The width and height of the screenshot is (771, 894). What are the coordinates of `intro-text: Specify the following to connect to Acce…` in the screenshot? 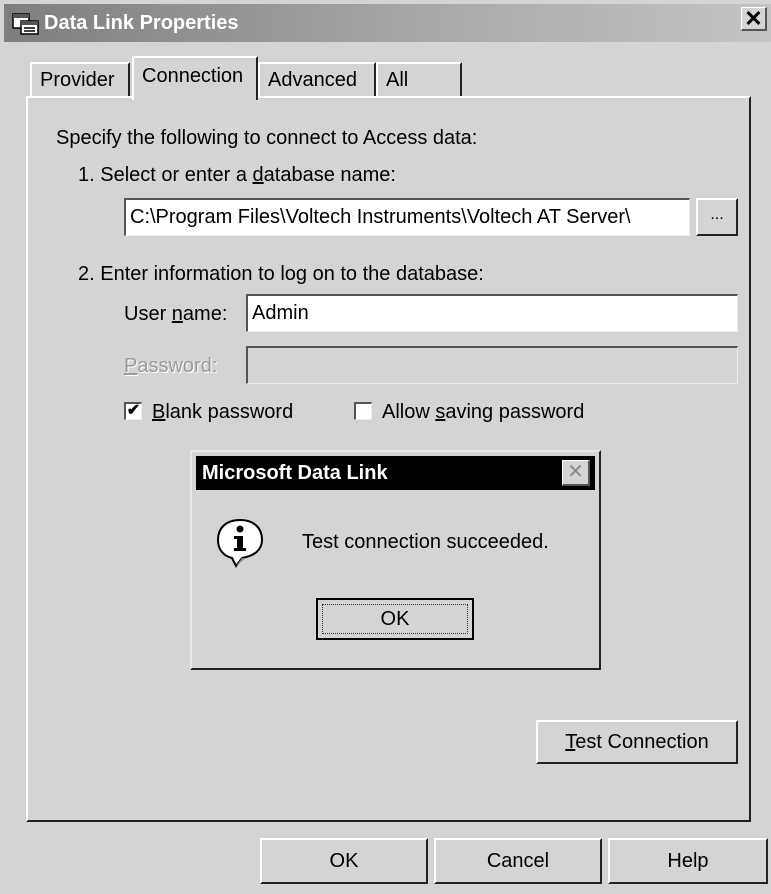 It's located at (267, 138).